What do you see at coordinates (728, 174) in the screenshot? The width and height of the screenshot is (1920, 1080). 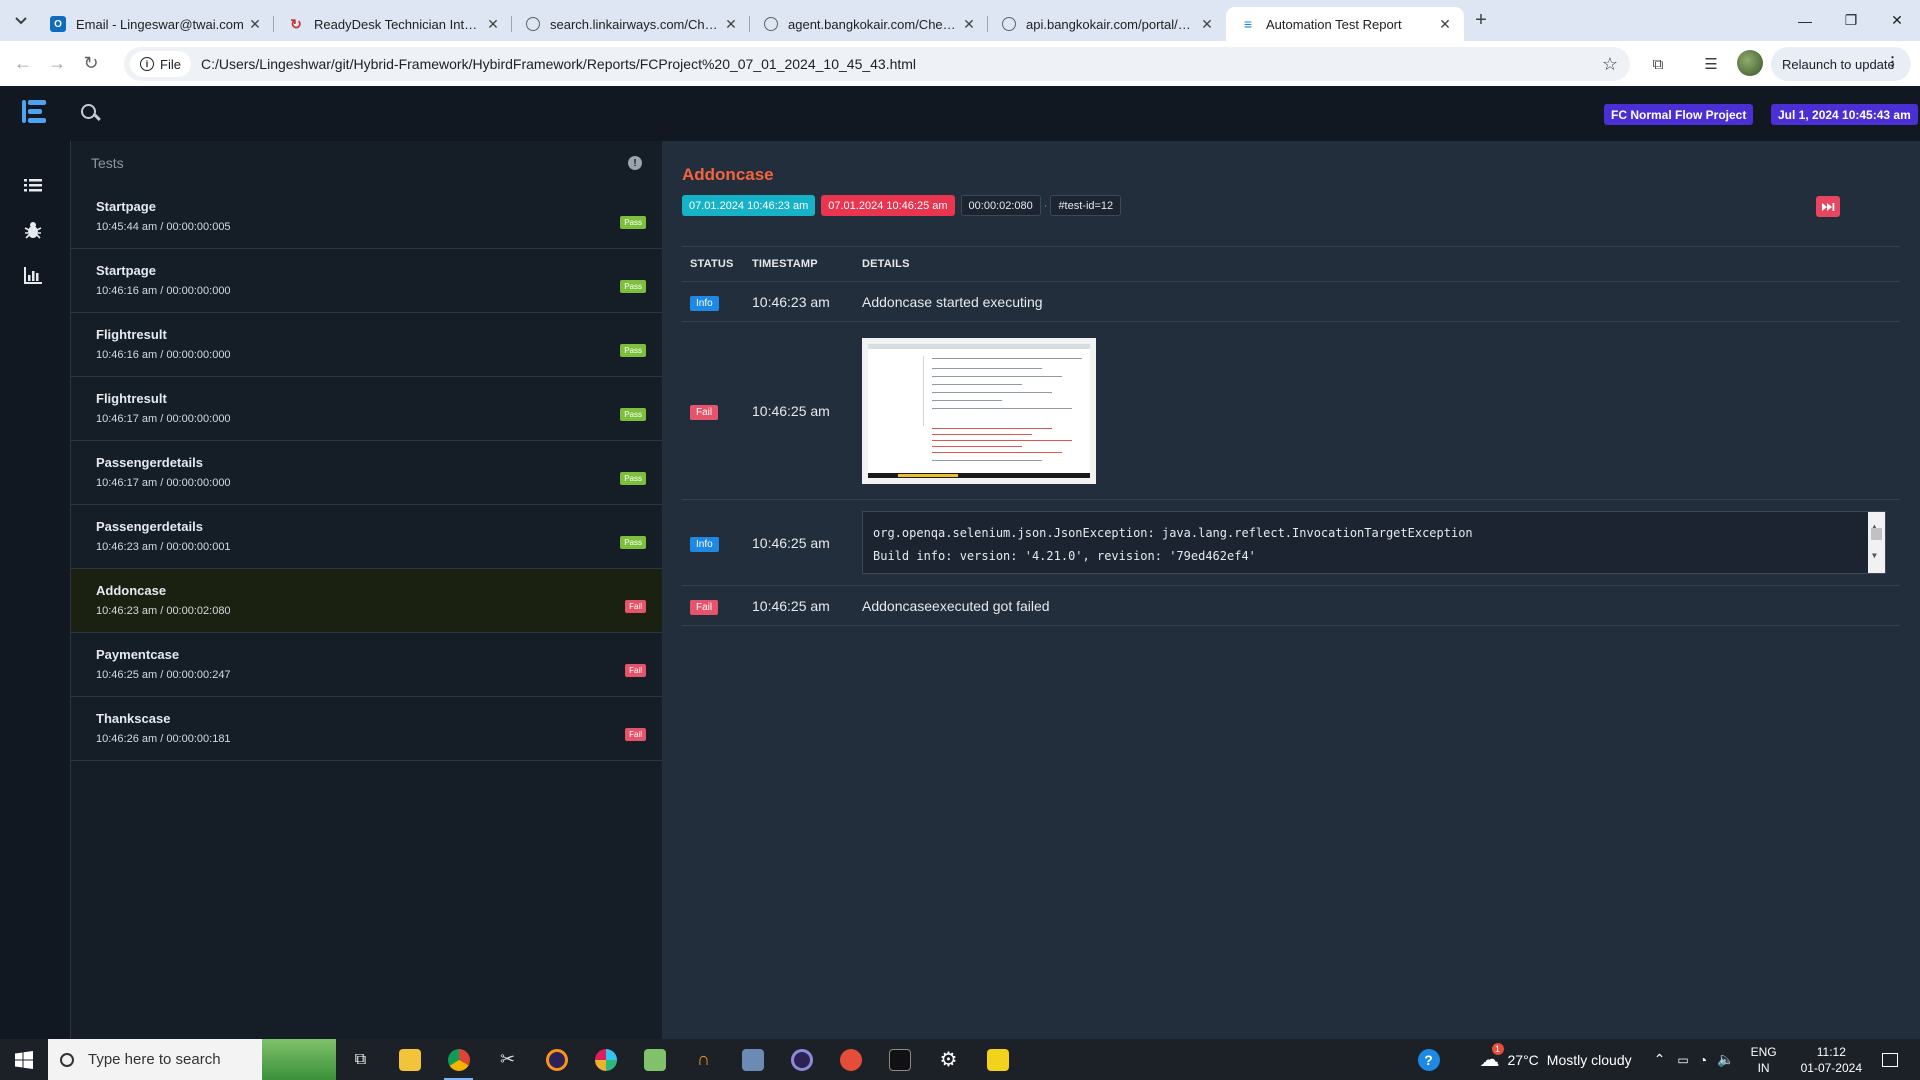 I see `test-title: Addoncase` at bounding box center [728, 174].